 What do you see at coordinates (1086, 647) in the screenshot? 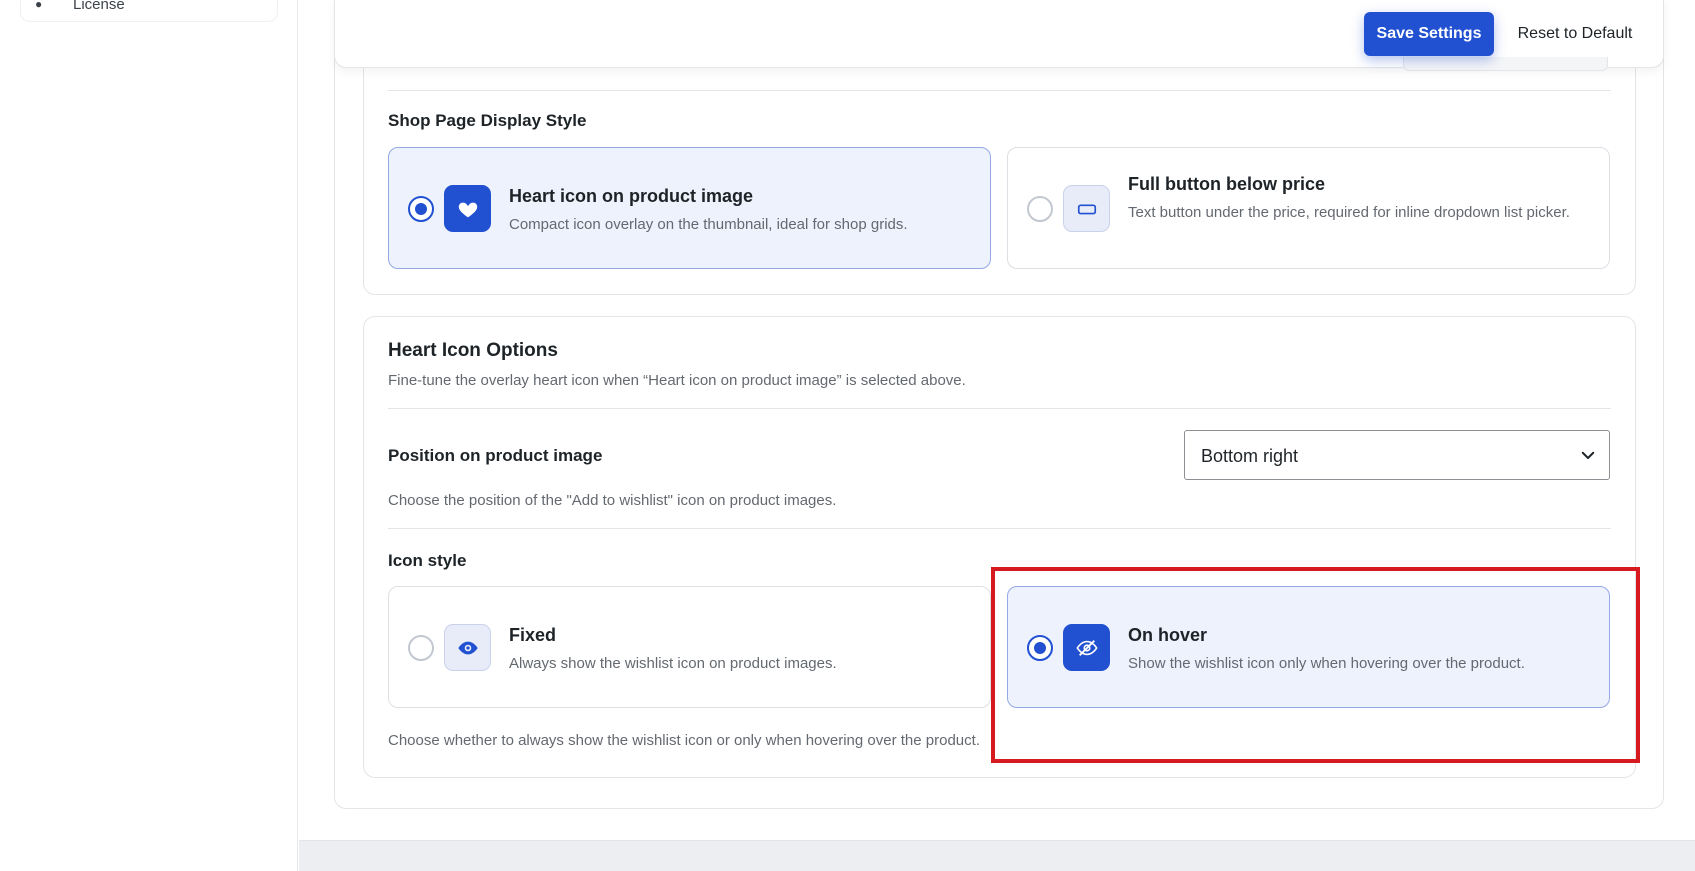
I see `eye-off-icon` at bounding box center [1086, 647].